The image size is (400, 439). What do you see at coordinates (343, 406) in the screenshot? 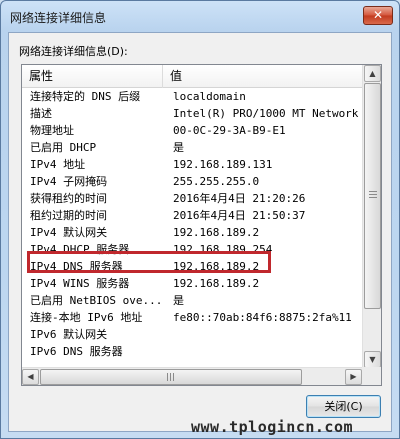
I see `close-button: 关闭(C)` at bounding box center [343, 406].